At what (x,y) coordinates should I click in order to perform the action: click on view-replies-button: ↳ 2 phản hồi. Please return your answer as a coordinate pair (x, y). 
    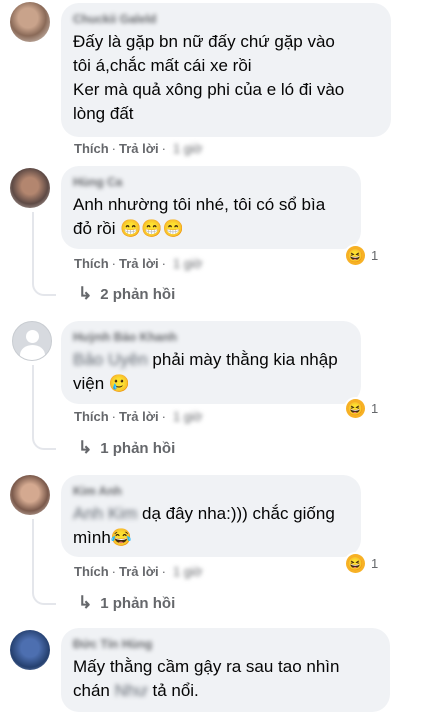
    Looking at the image, I should click on (126, 294).